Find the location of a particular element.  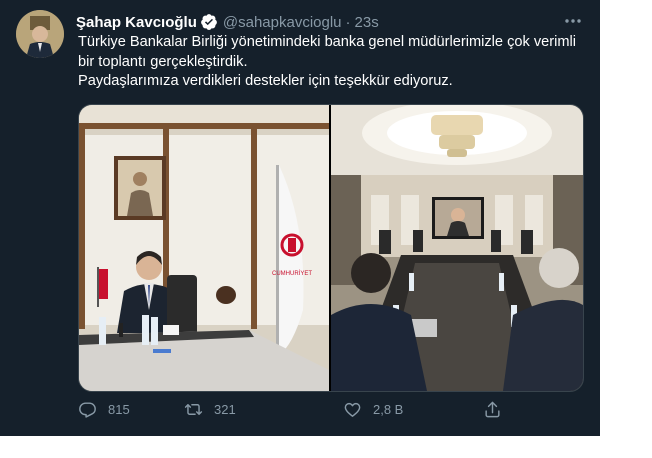

reply-icon is located at coordinates (87, 410).